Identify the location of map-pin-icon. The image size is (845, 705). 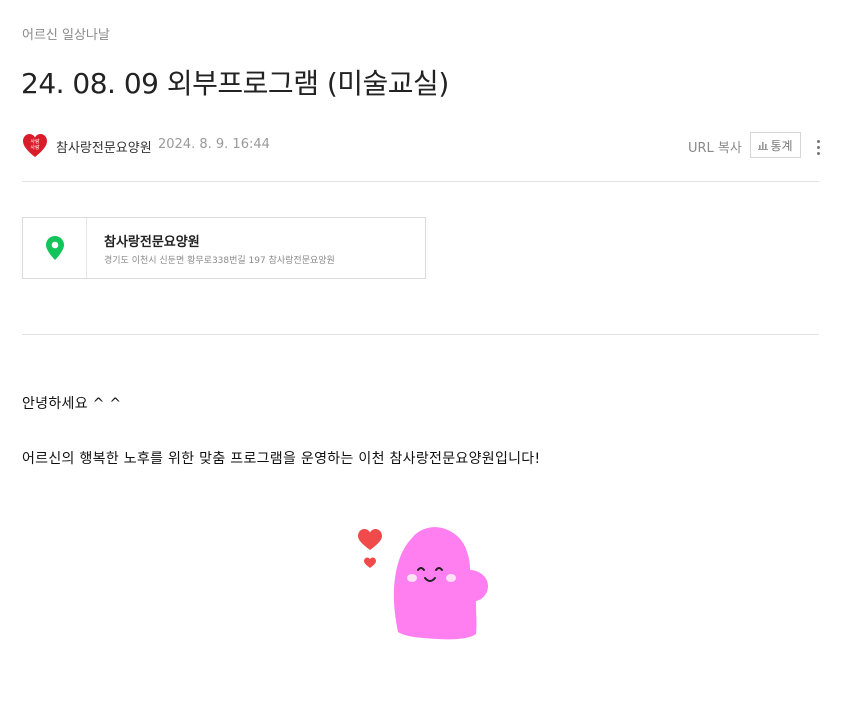
(54, 248).